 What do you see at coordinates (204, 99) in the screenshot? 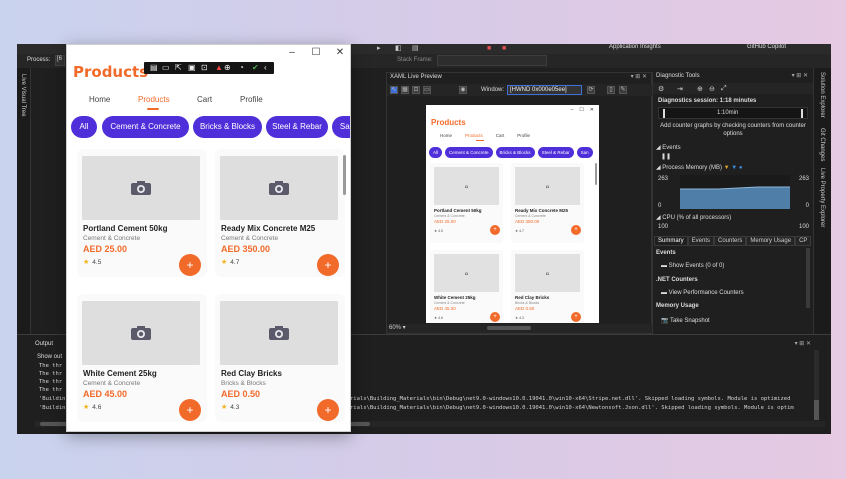
I see `nav-cart: Cart` at bounding box center [204, 99].